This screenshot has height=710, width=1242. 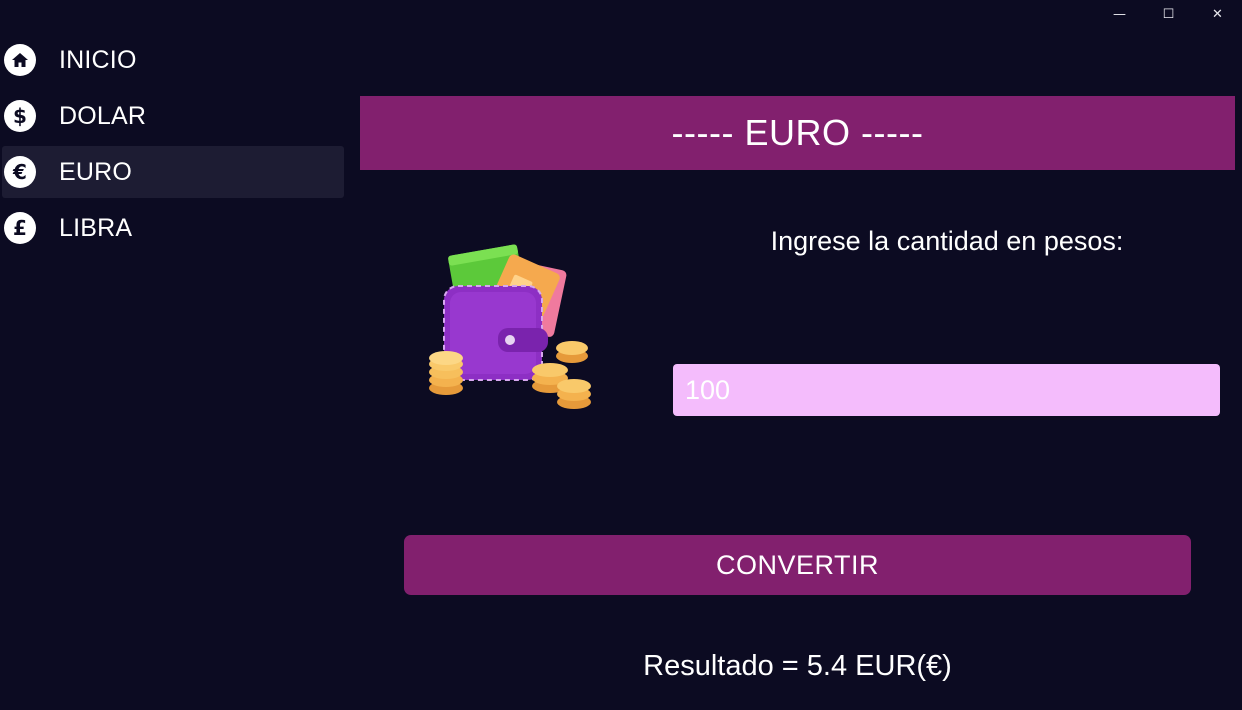 I want to click on sidebar-nav: INICIO $ DOLAR € EURO £ LIBRA, so click(x=173, y=146).